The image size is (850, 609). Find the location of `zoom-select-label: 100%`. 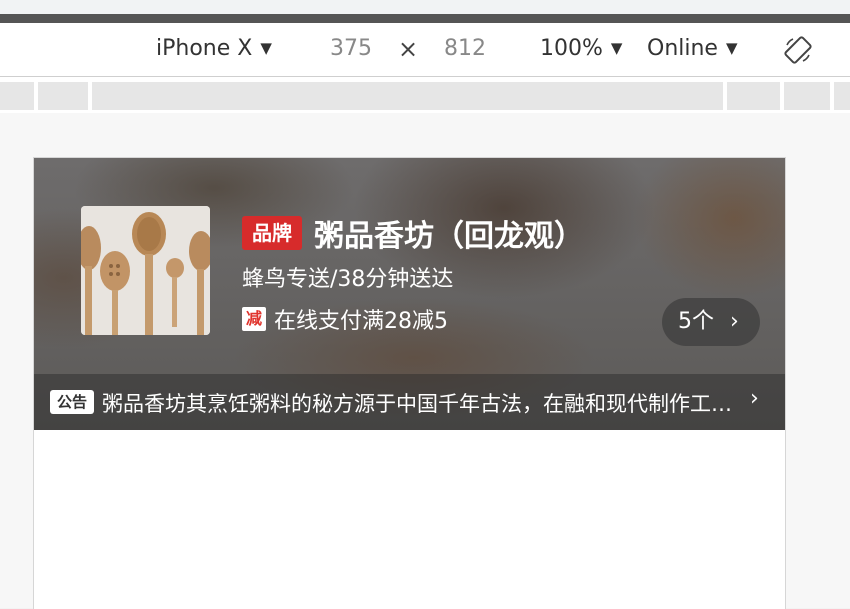

zoom-select-label: 100% is located at coordinates (571, 48).